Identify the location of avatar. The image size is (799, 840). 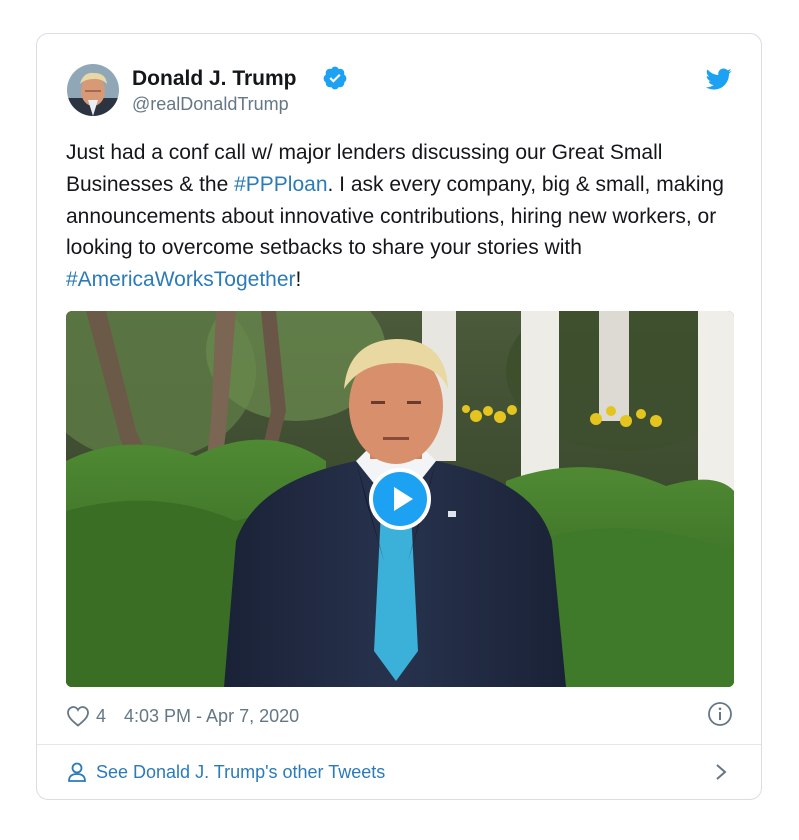
(93, 90).